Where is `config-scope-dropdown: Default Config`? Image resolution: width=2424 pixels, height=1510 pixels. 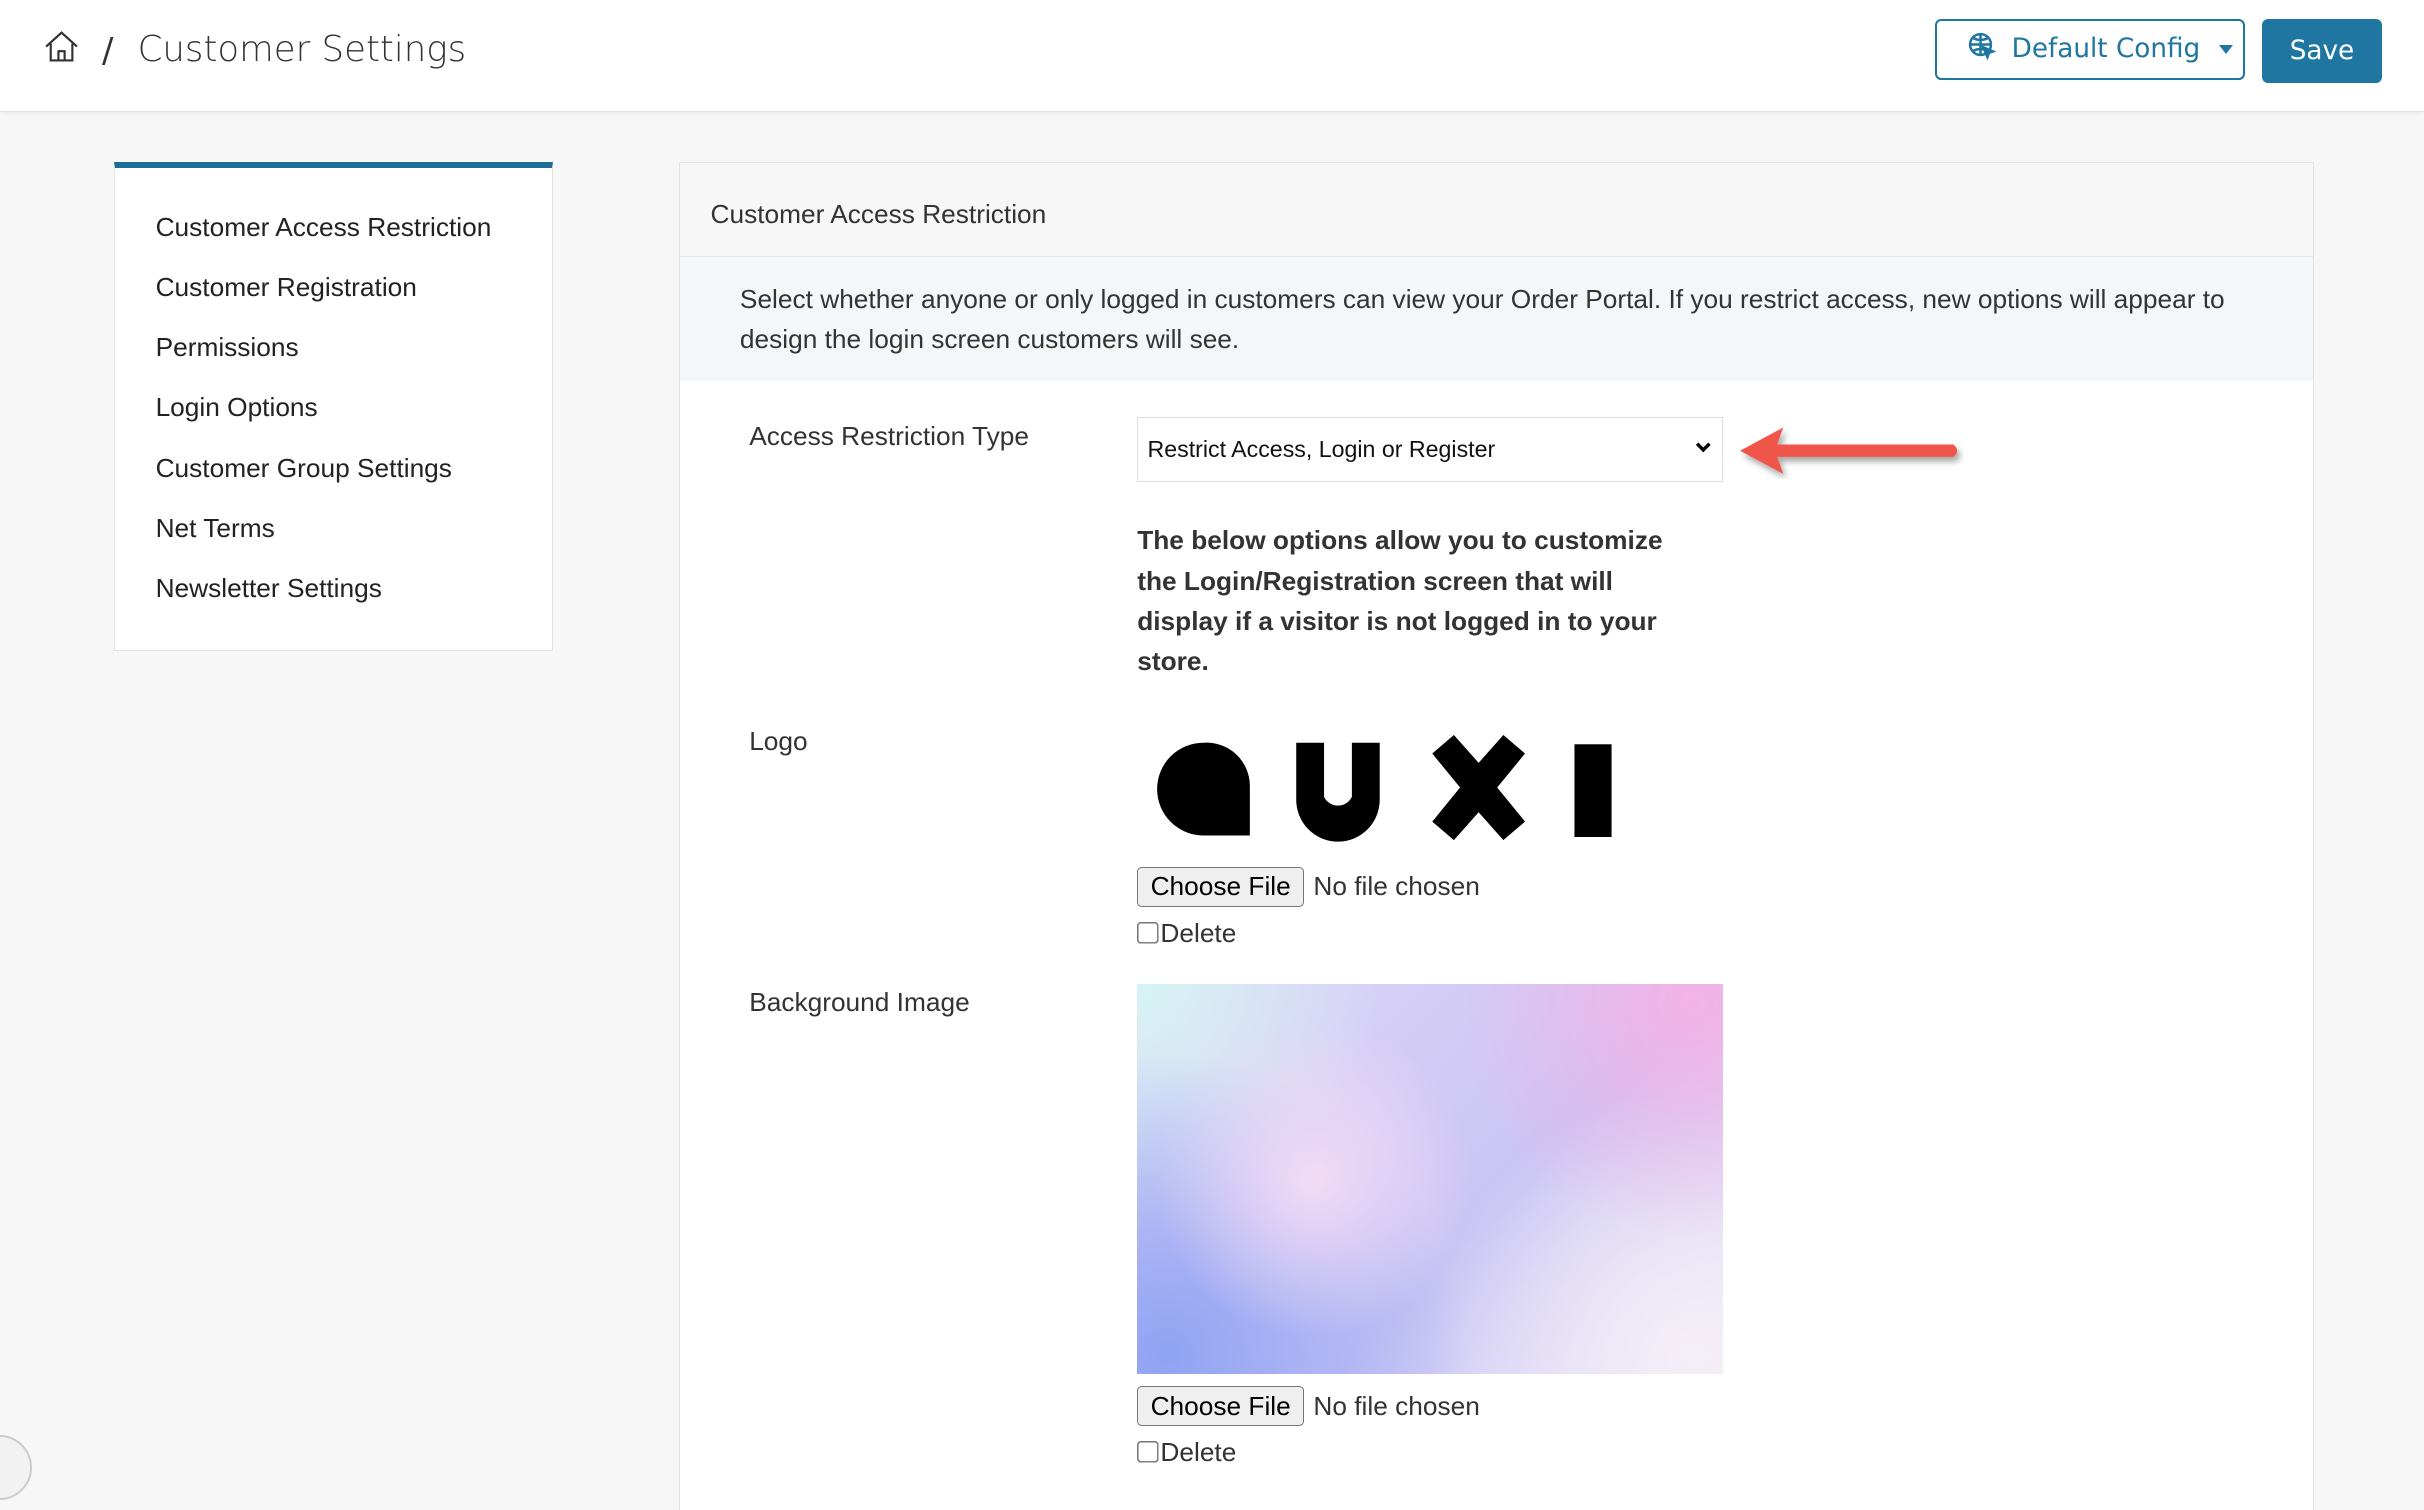
config-scope-dropdown: Default Config is located at coordinates (2090, 49).